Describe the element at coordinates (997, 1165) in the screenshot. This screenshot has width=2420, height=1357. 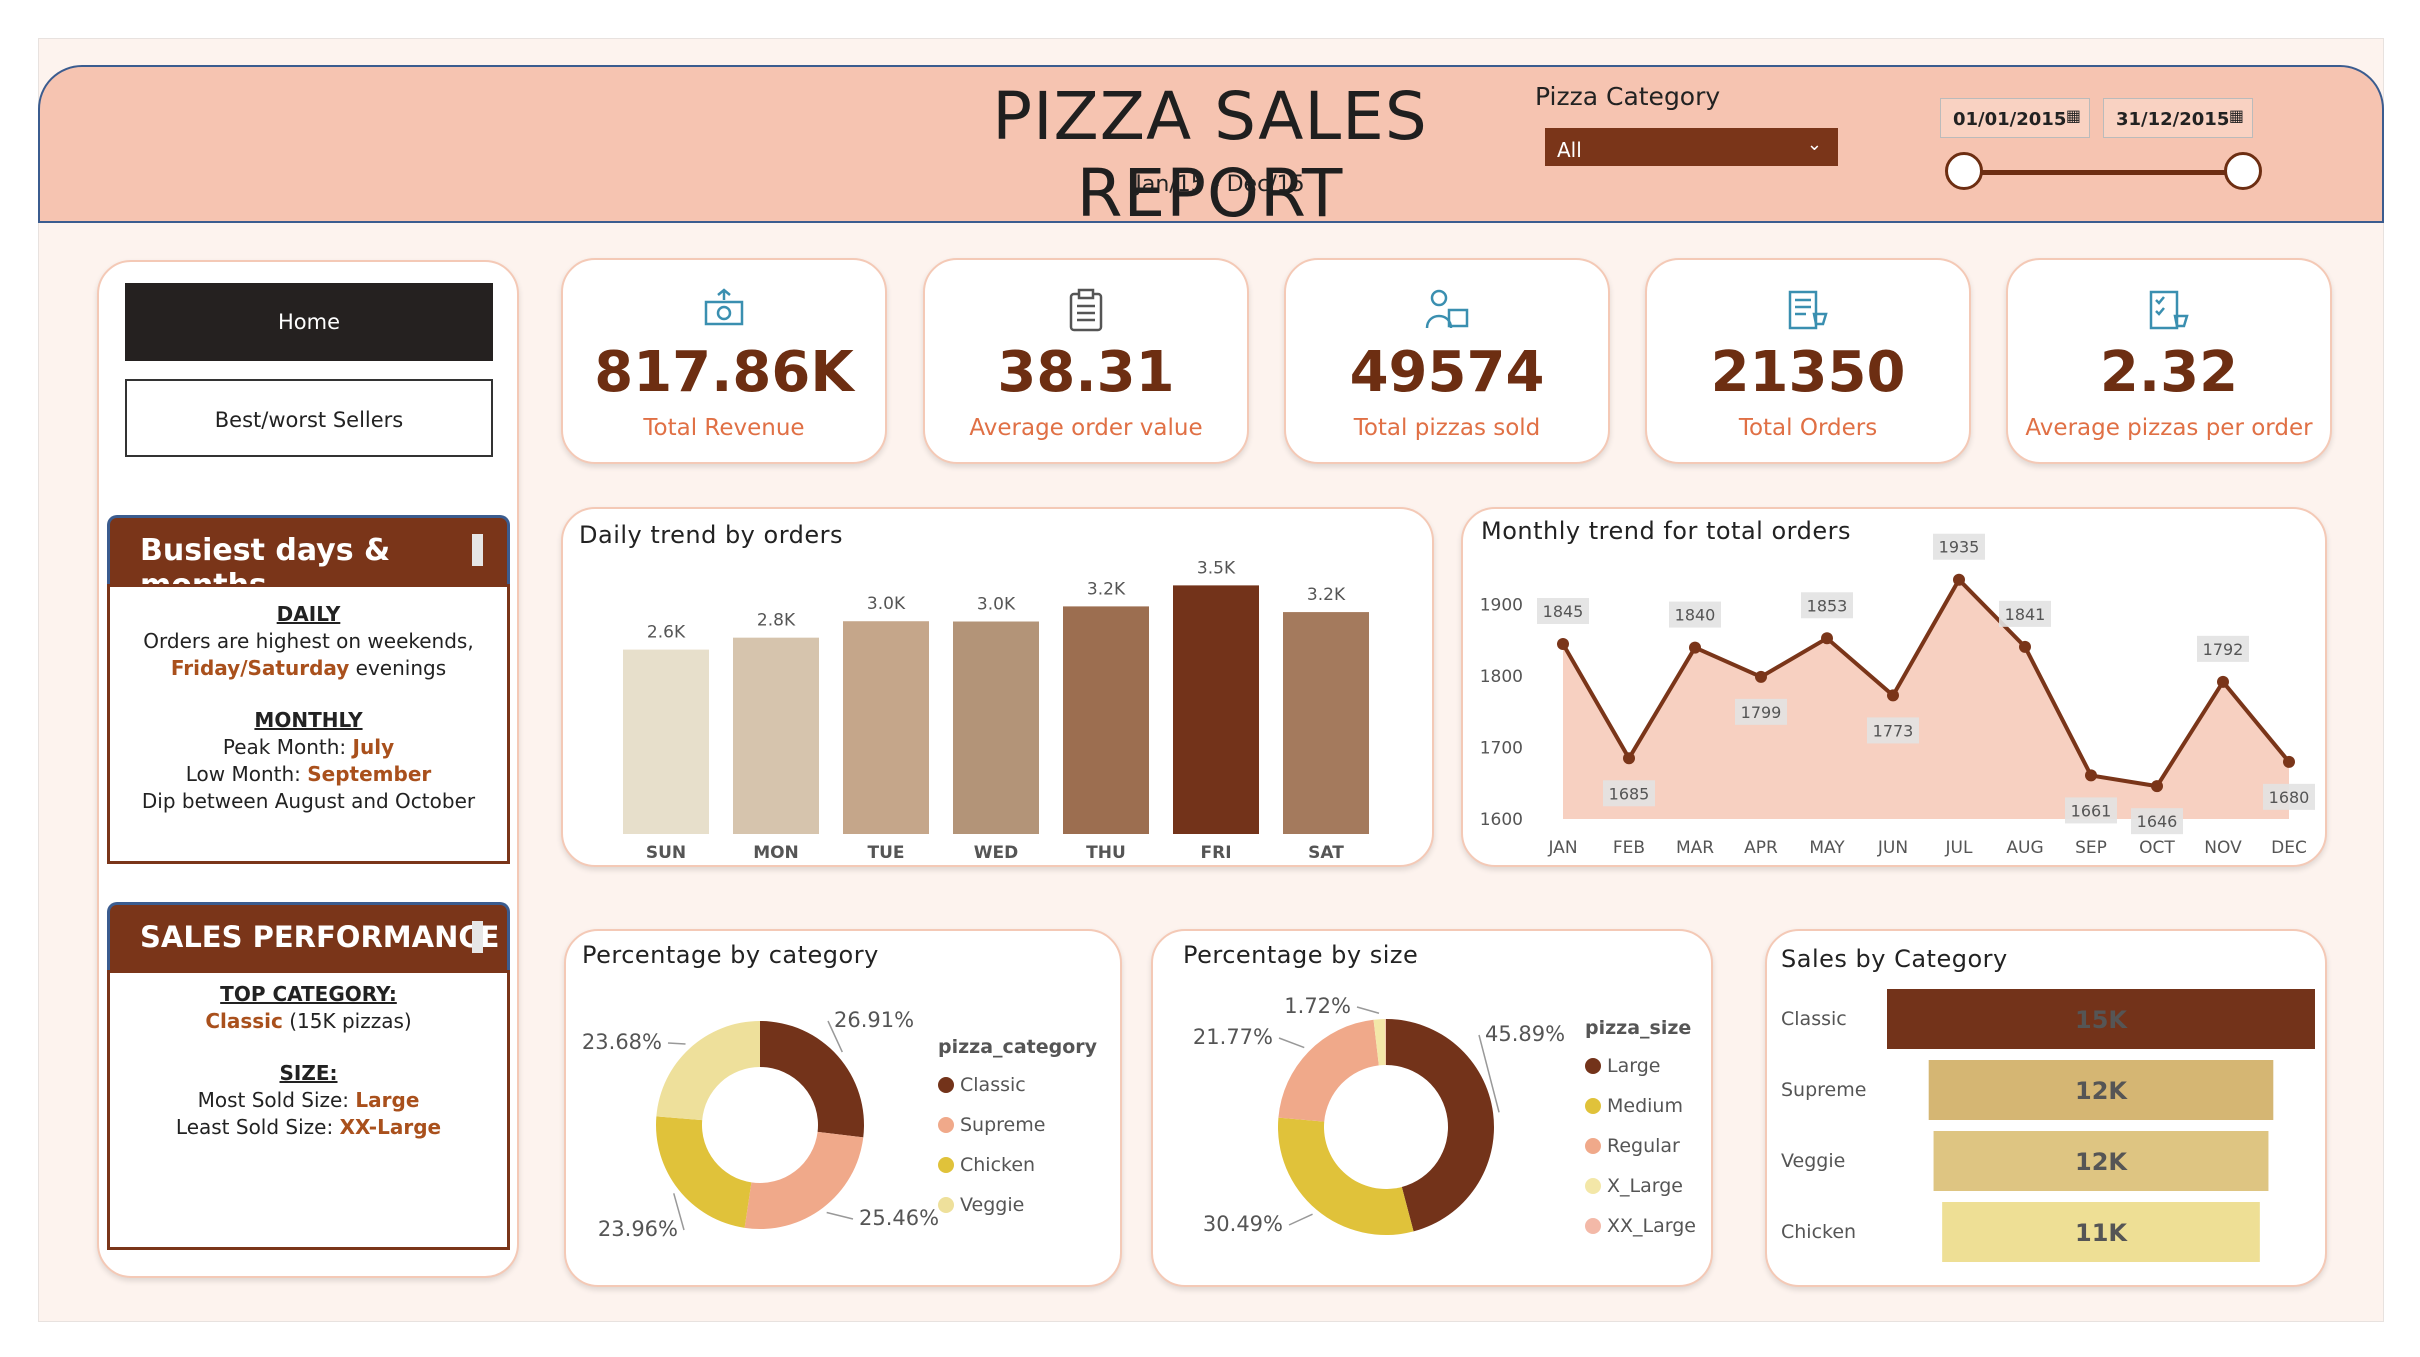
I see `legend-item-label: Chicken` at that location.